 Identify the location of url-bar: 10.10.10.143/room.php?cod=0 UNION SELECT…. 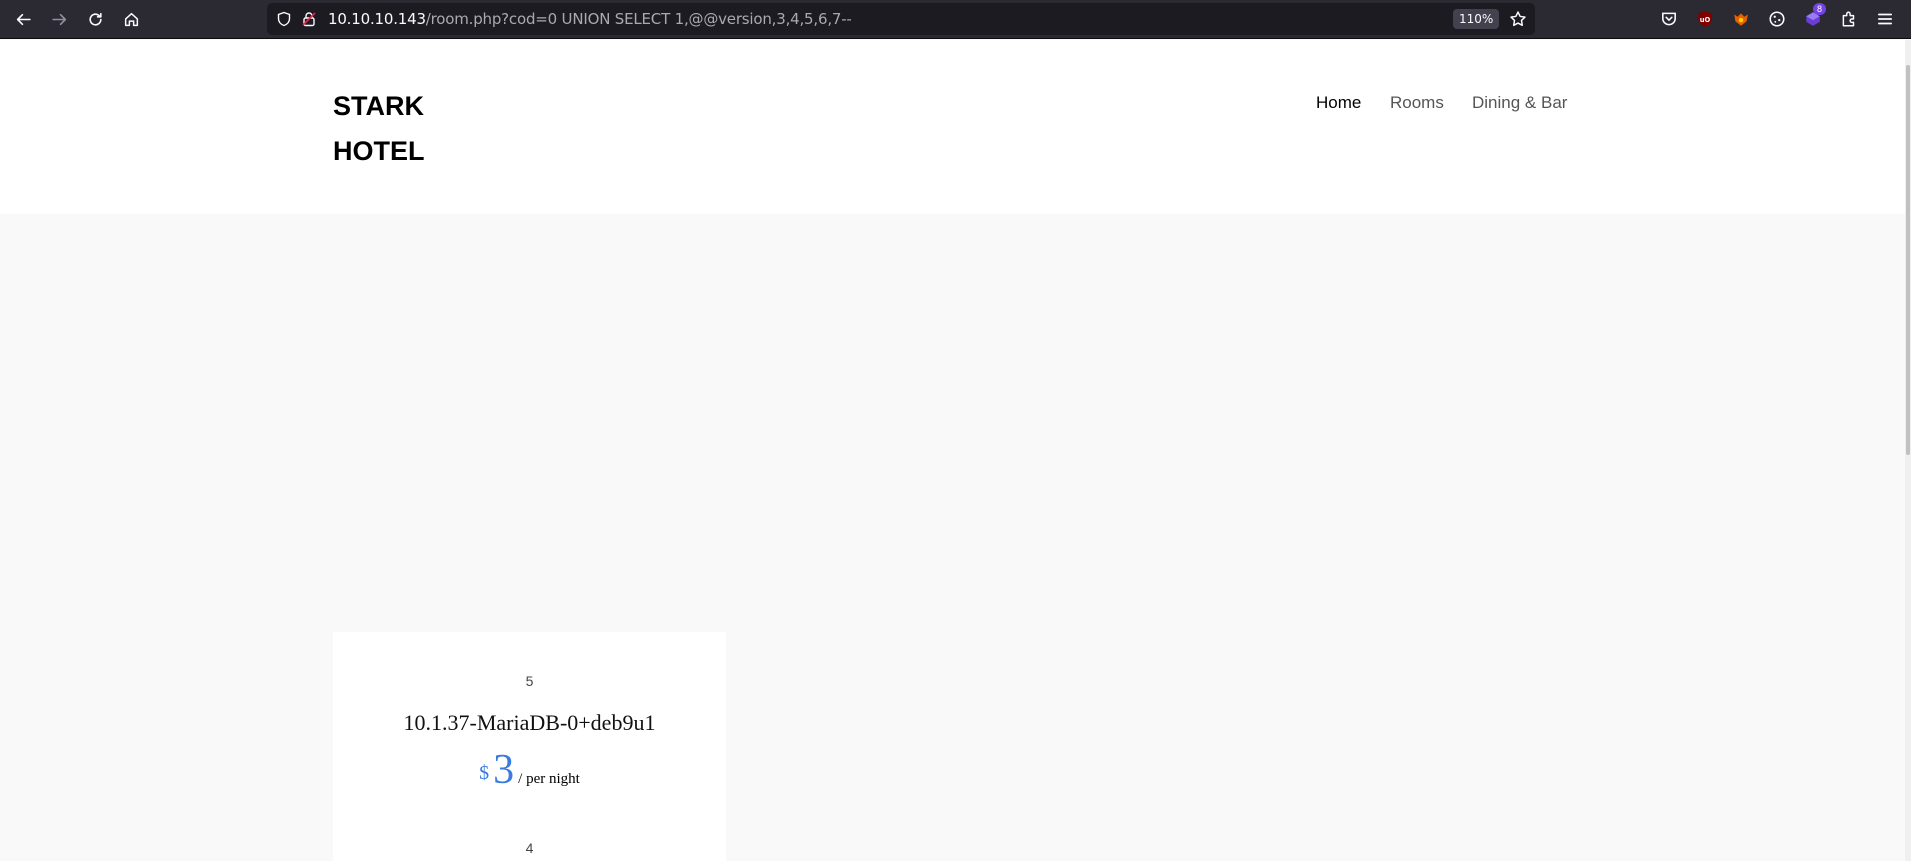
(901, 19).